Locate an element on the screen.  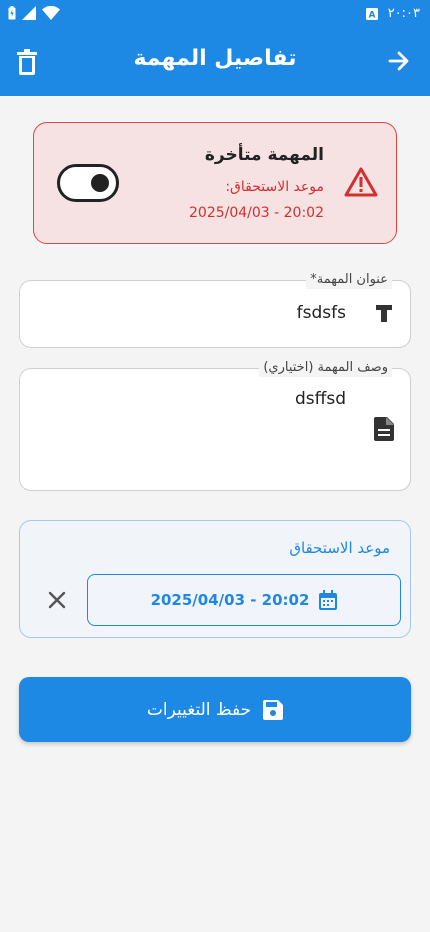
cellular-signal-icon is located at coordinates (29, 13).